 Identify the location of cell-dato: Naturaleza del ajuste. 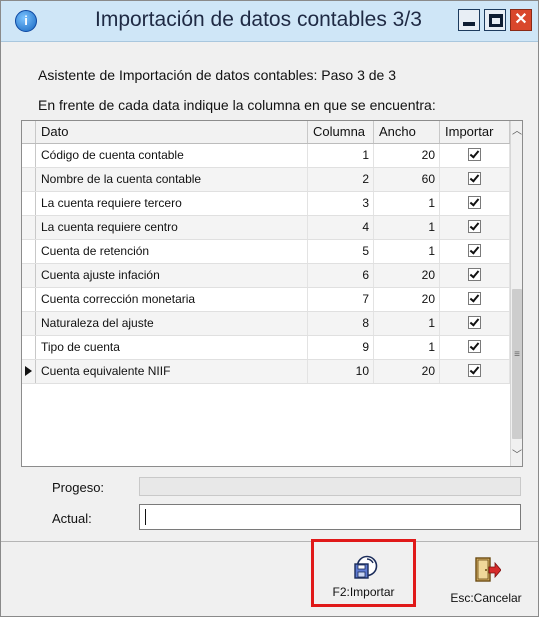
(172, 323).